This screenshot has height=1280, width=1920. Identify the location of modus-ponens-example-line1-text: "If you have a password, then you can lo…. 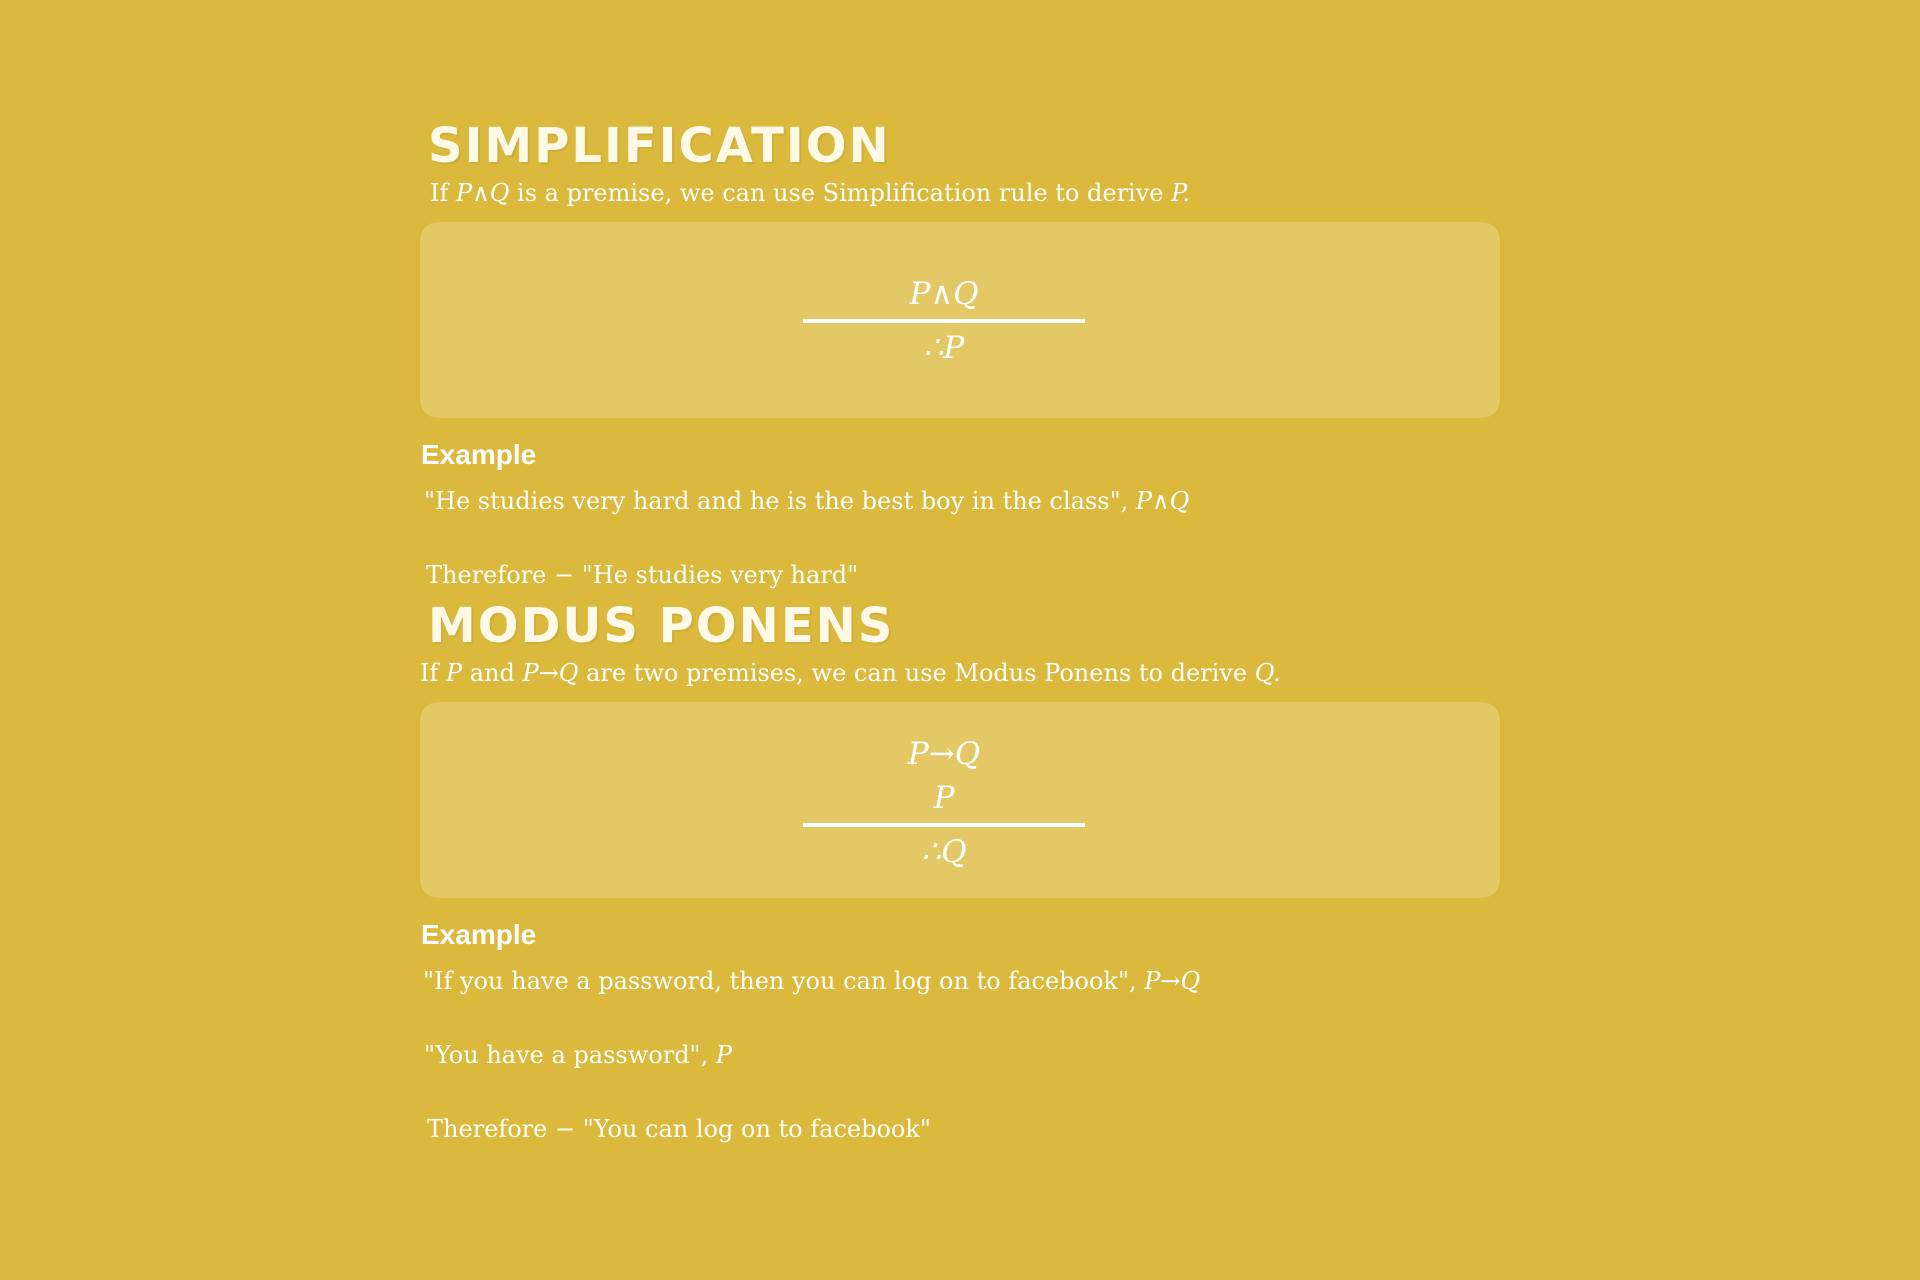
(784, 981).